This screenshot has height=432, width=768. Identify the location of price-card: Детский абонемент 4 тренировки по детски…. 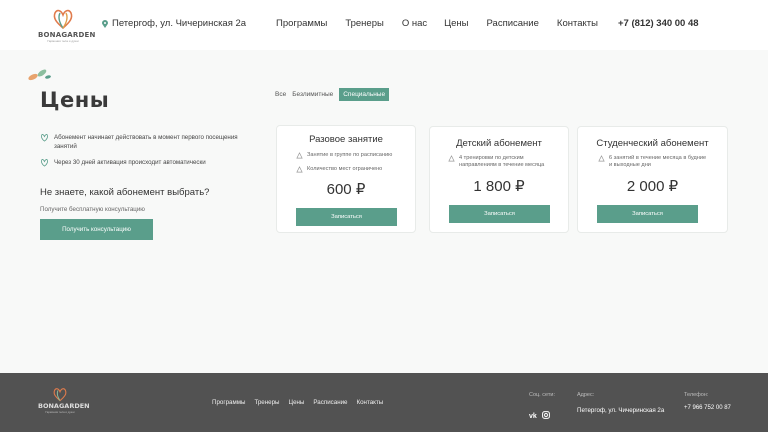
(499, 179).